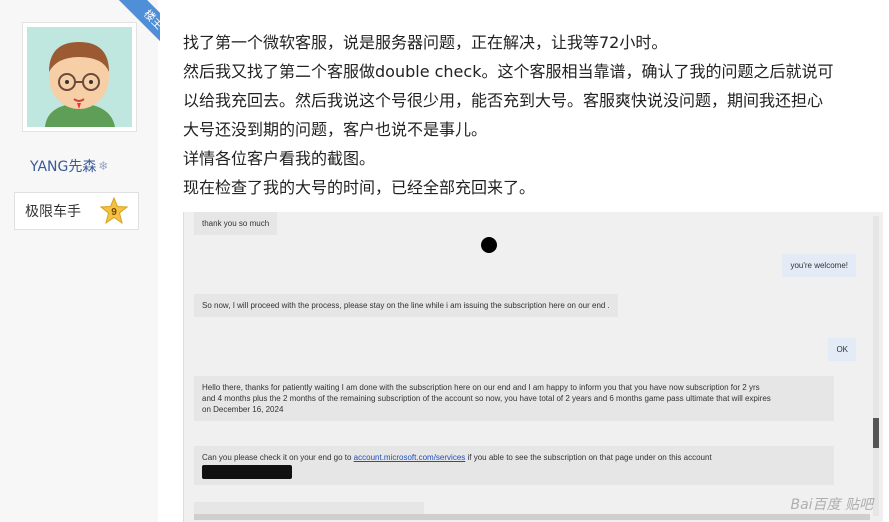 The height and width of the screenshot is (522, 889). I want to click on level-box: 极限车手 9, so click(76, 211).